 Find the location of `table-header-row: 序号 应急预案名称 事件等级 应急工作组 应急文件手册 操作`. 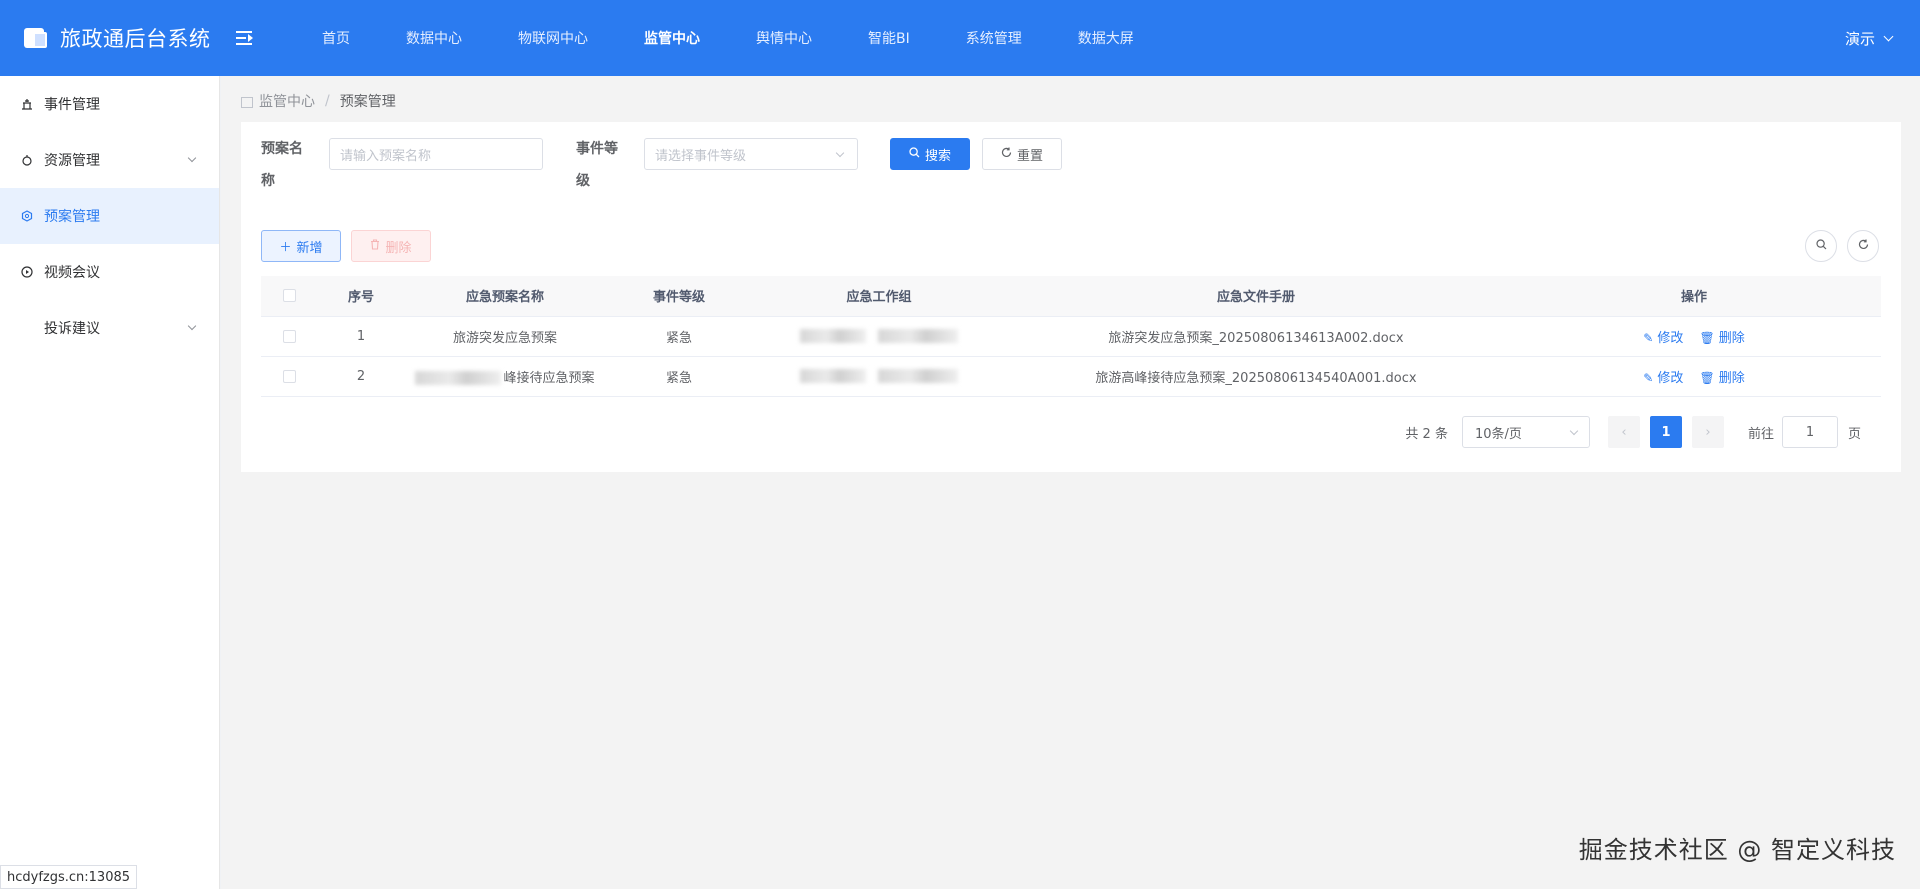

table-header-row: 序号 应急预案名称 事件等级 应急工作组 应急文件手册 操作 is located at coordinates (1071, 296).